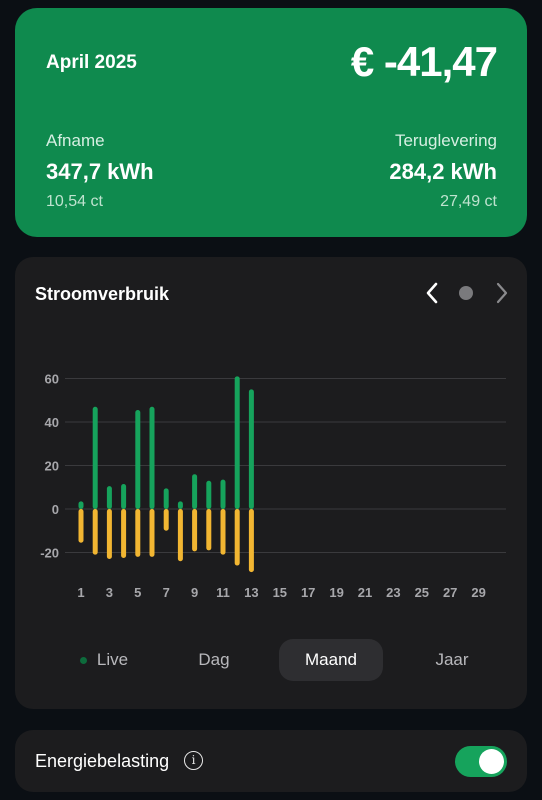  Describe the element at coordinates (478, 592) in the screenshot. I see `x-tick-label: 29` at that location.